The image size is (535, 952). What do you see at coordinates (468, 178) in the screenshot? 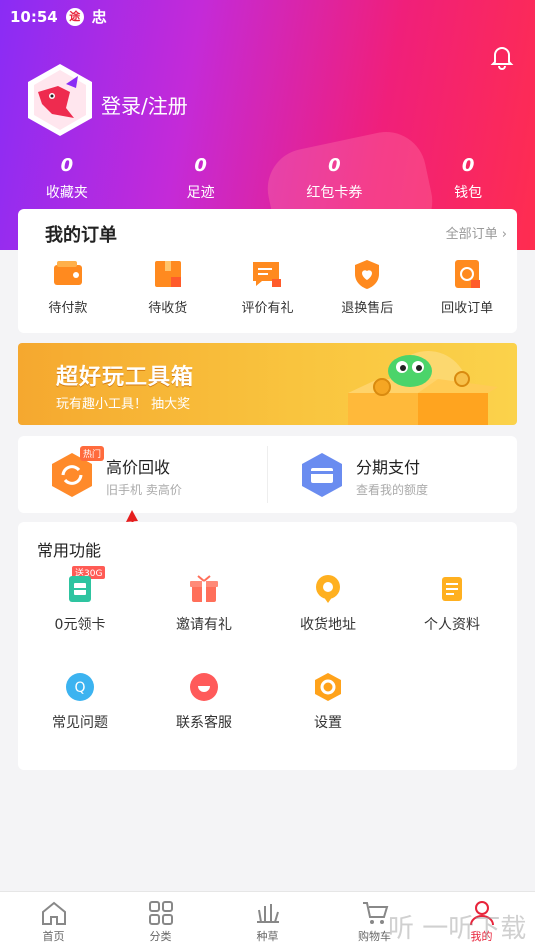
I see `stat-wallet: 0 钱包` at bounding box center [468, 178].